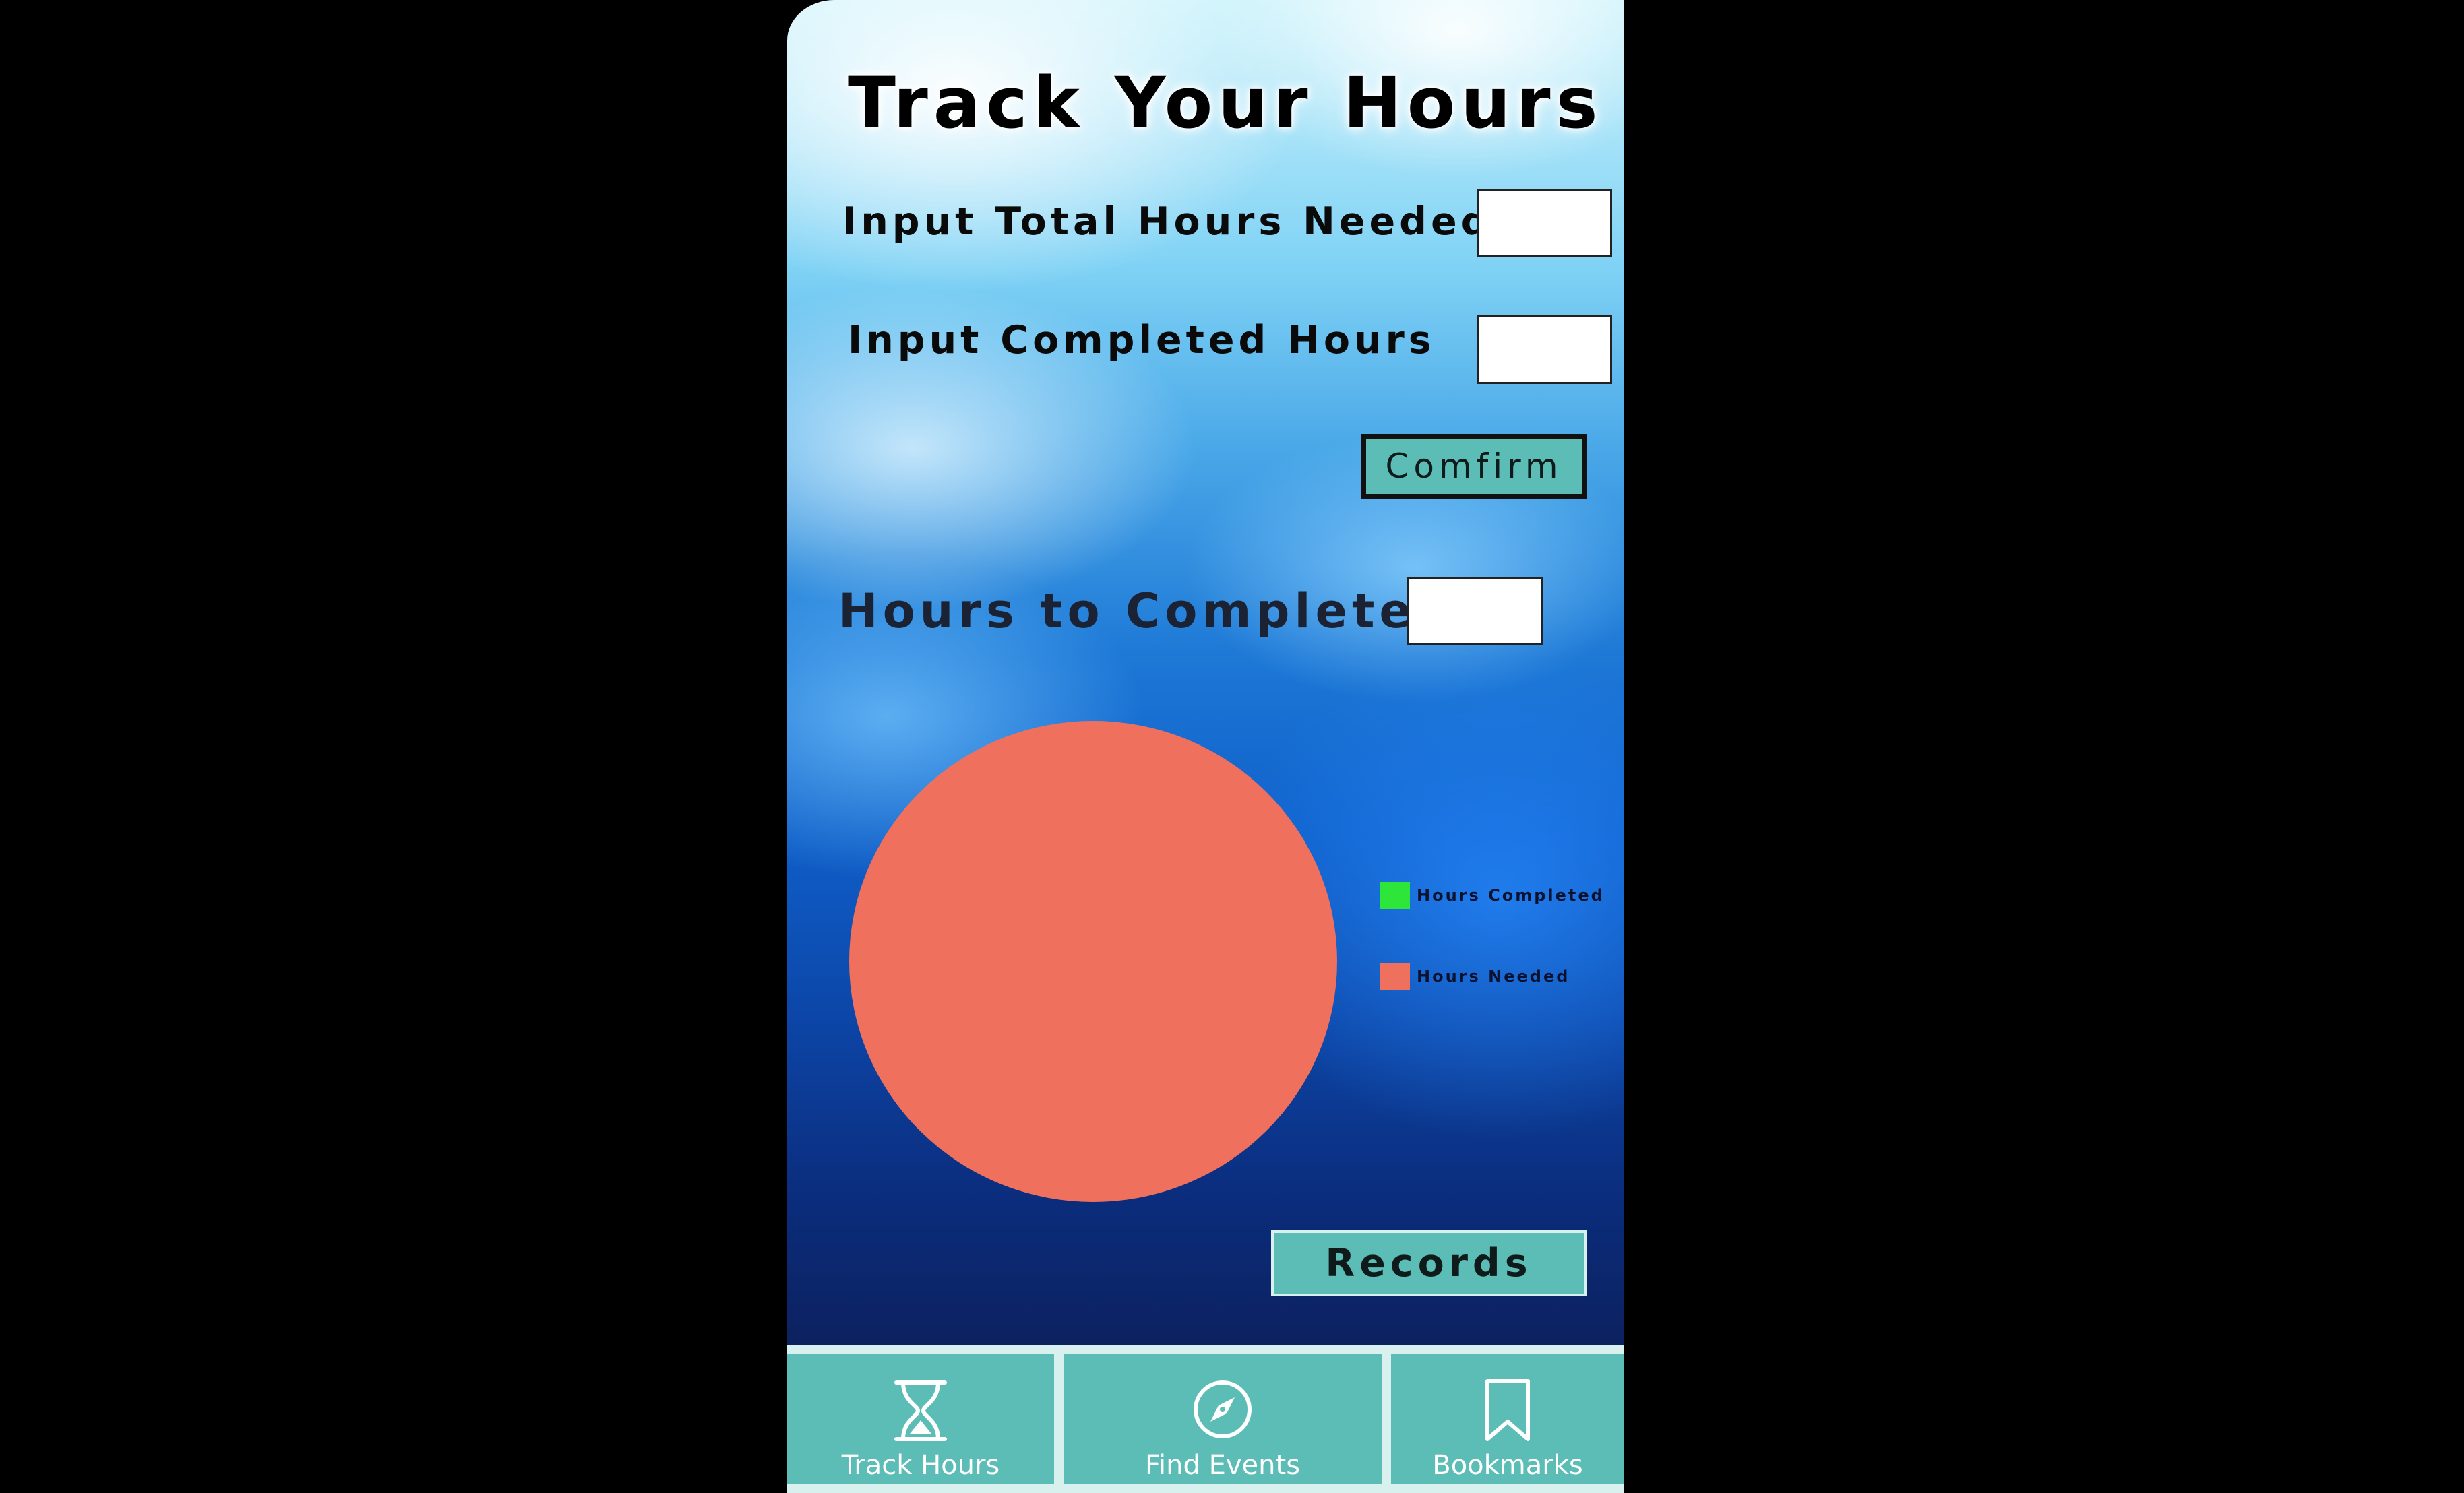  I want to click on compass-icon, so click(1223, 1409).